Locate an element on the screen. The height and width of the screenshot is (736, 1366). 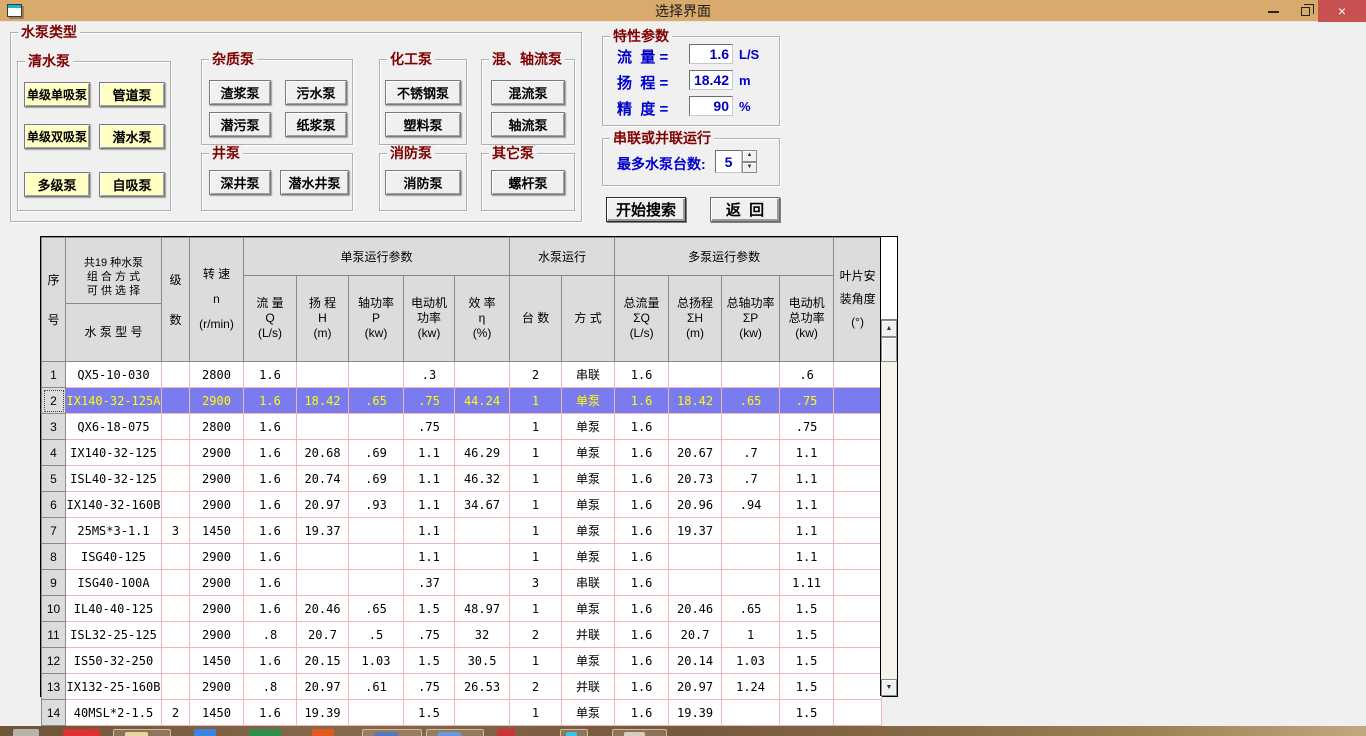
table-cell: IX132-25-160B is located at coordinates (113, 686).